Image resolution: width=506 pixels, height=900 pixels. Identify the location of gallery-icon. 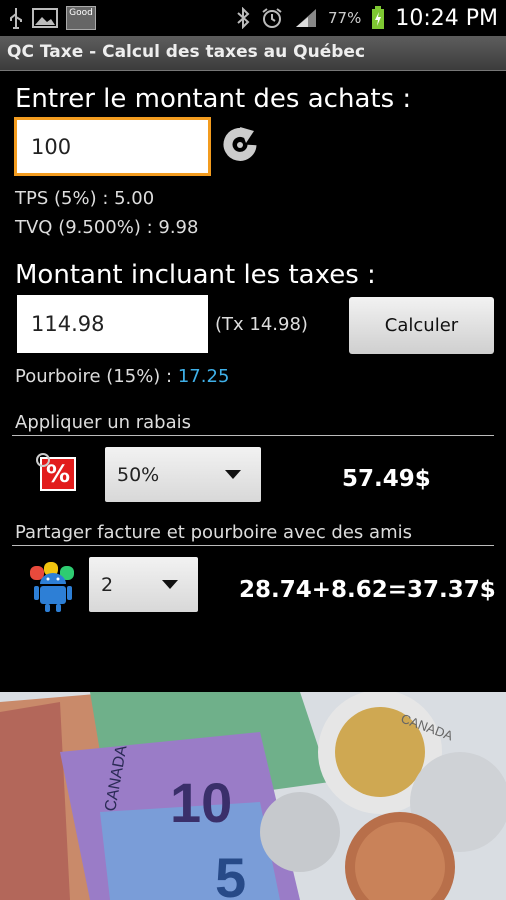
(45, 18).